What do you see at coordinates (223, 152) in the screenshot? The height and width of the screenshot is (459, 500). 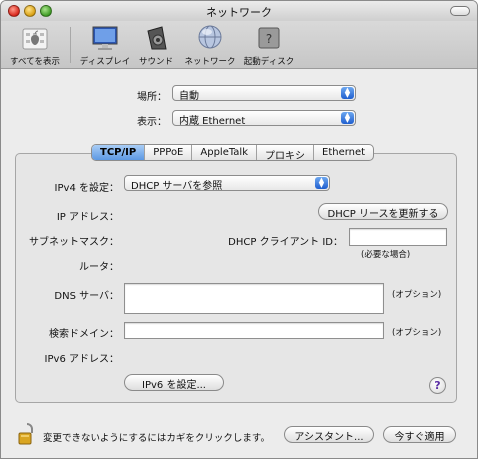 I see `tab-appletalk: AppleTalk` at bounding box center [223, 152].